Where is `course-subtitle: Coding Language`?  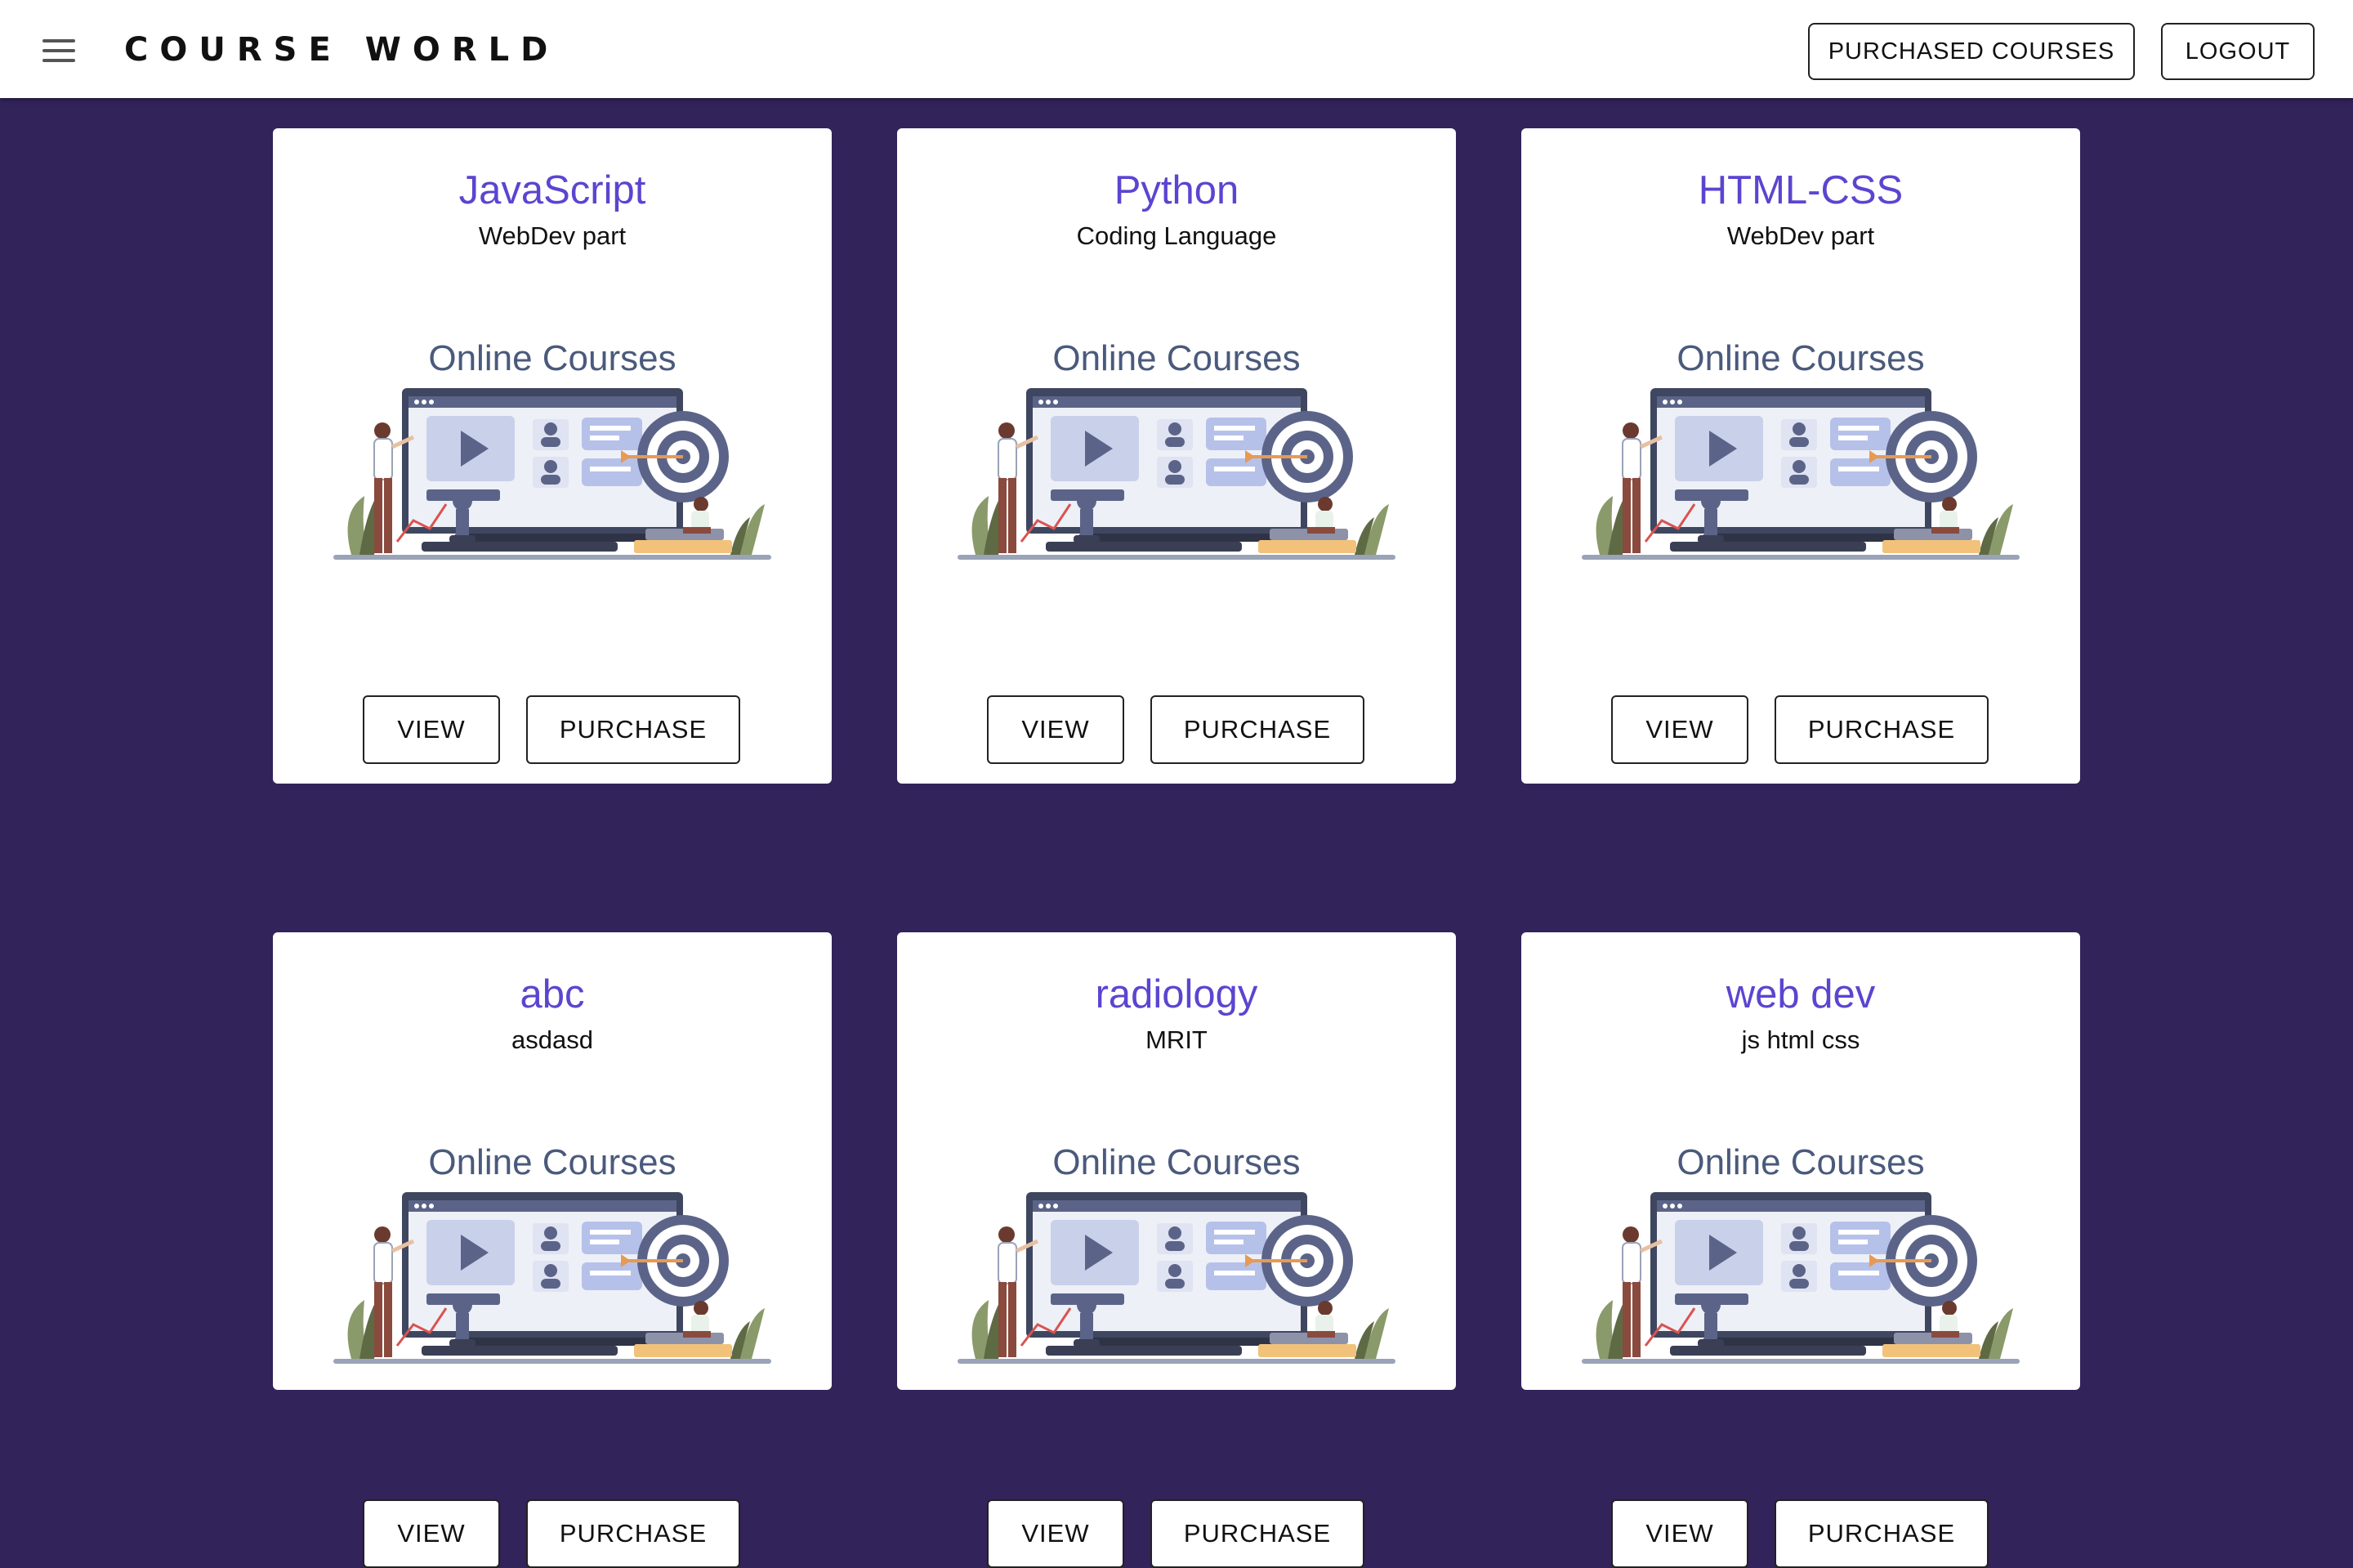 course-subtitle: Coding Language is located at coordinates (1176, 235).